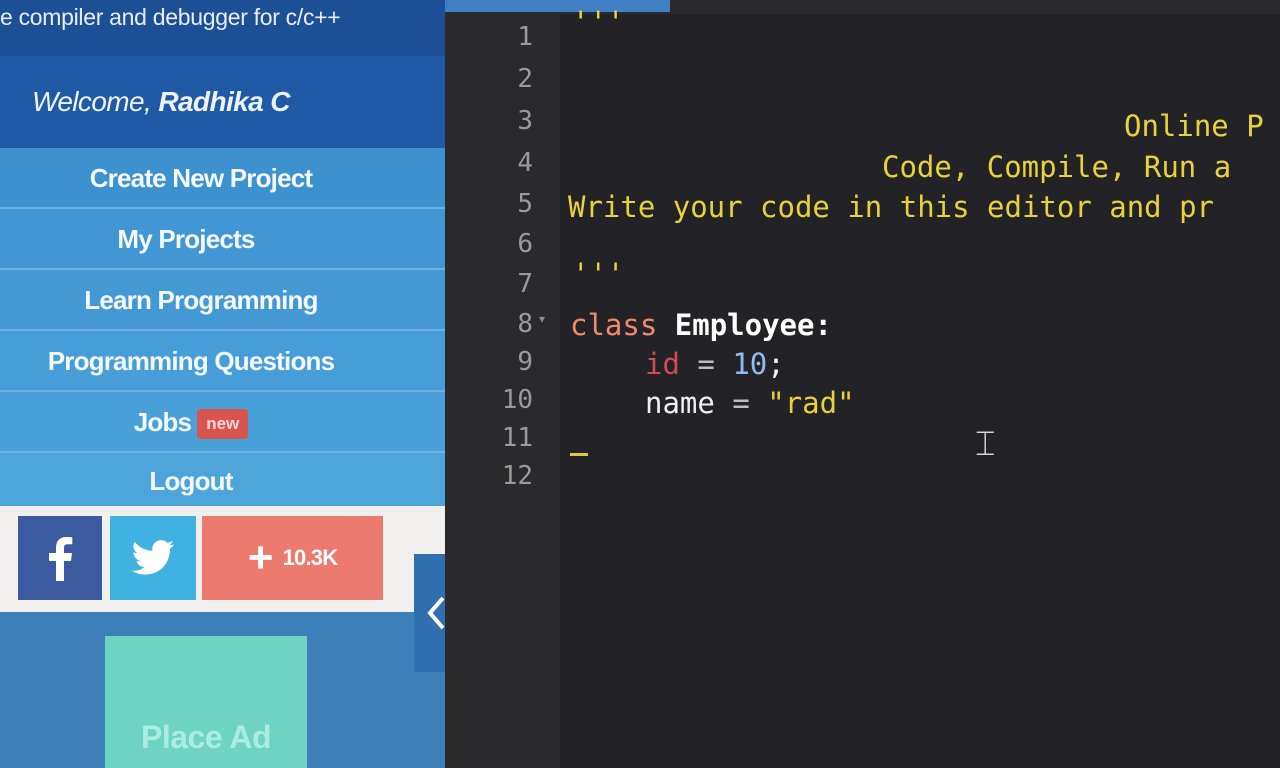 The height and width of the screenshot is (768, 1280). Describe the element at coordinates (201, 178) in the screenshot. I see `menu-label: Create New Project` at that location.